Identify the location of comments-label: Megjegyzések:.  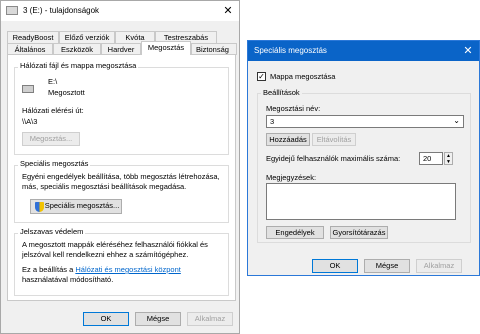
(291, 177).